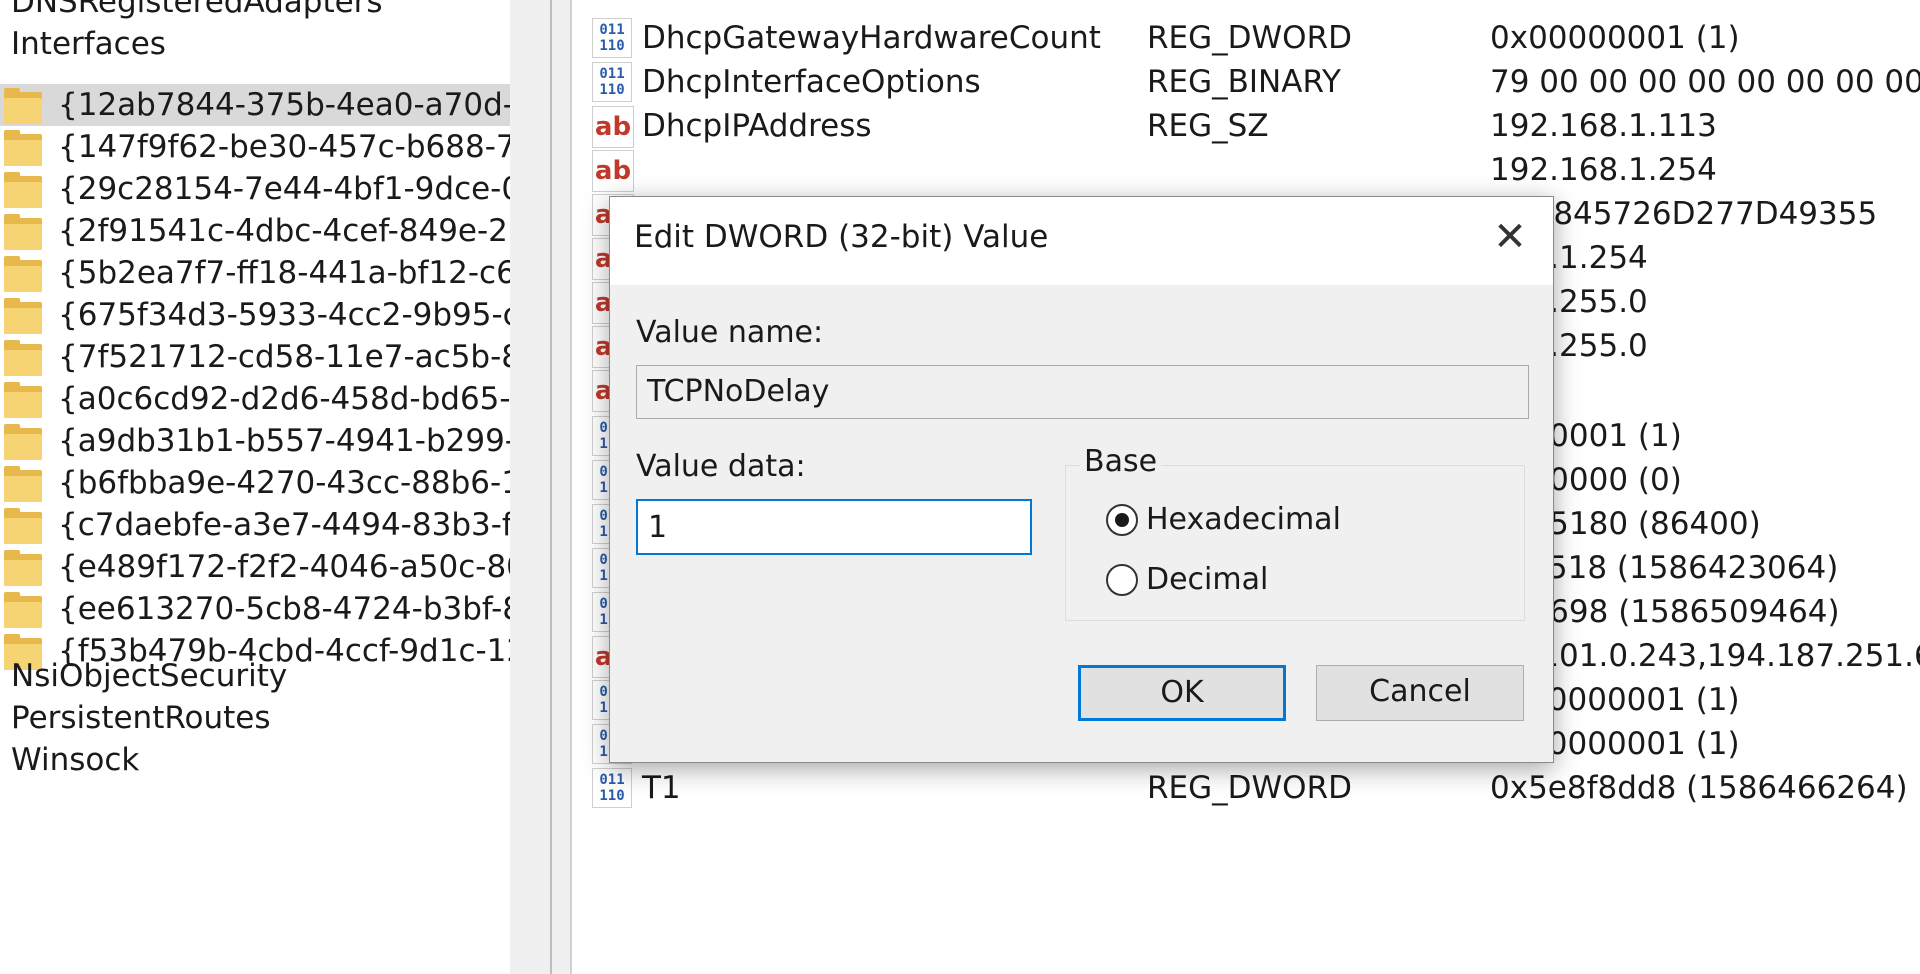  I want to click on tree-item-label: {a9db31b1-b557-4941-b299-d, so click(284, 441).